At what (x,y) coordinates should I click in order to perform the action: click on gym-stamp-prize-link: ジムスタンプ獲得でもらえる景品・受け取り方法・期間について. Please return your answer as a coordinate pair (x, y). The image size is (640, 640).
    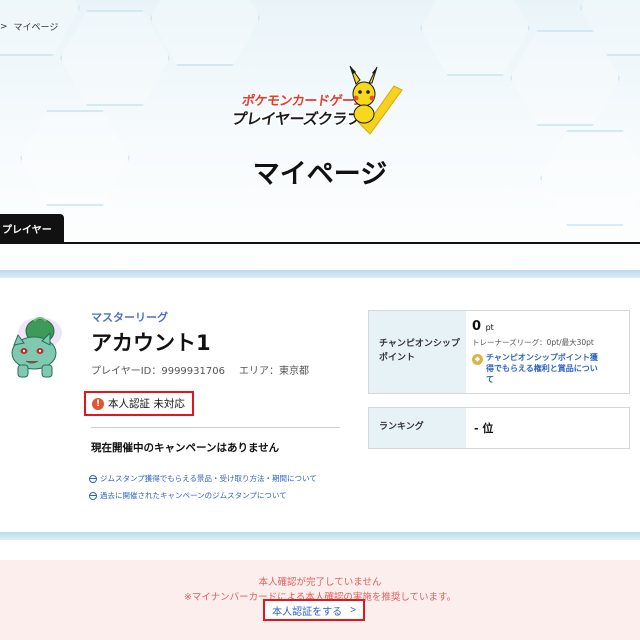
    Looking at the image, I should click on (203, 478).